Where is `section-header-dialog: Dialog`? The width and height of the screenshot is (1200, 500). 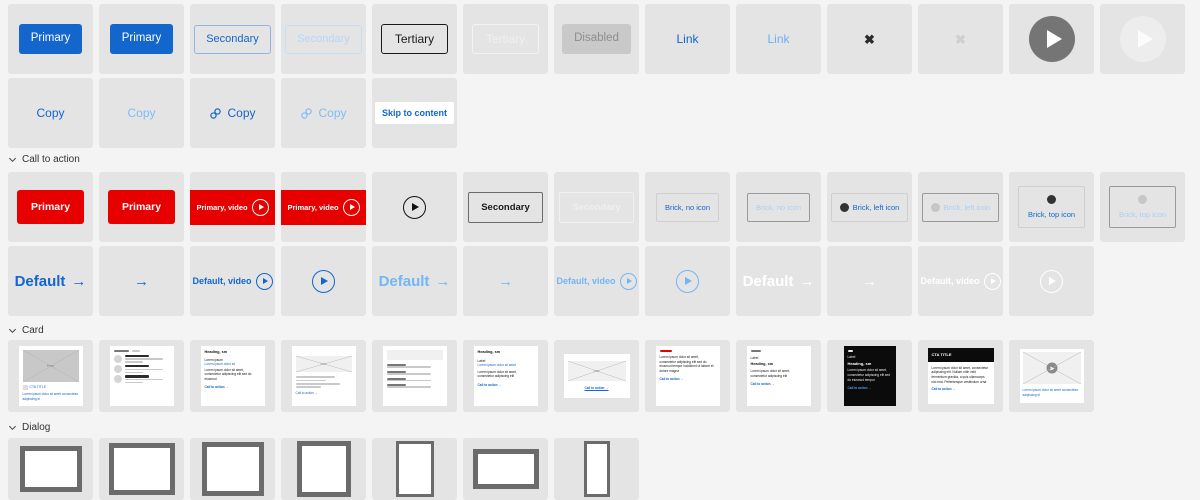 section-header-dialog: Dialog is located at coordinates (29, 427).